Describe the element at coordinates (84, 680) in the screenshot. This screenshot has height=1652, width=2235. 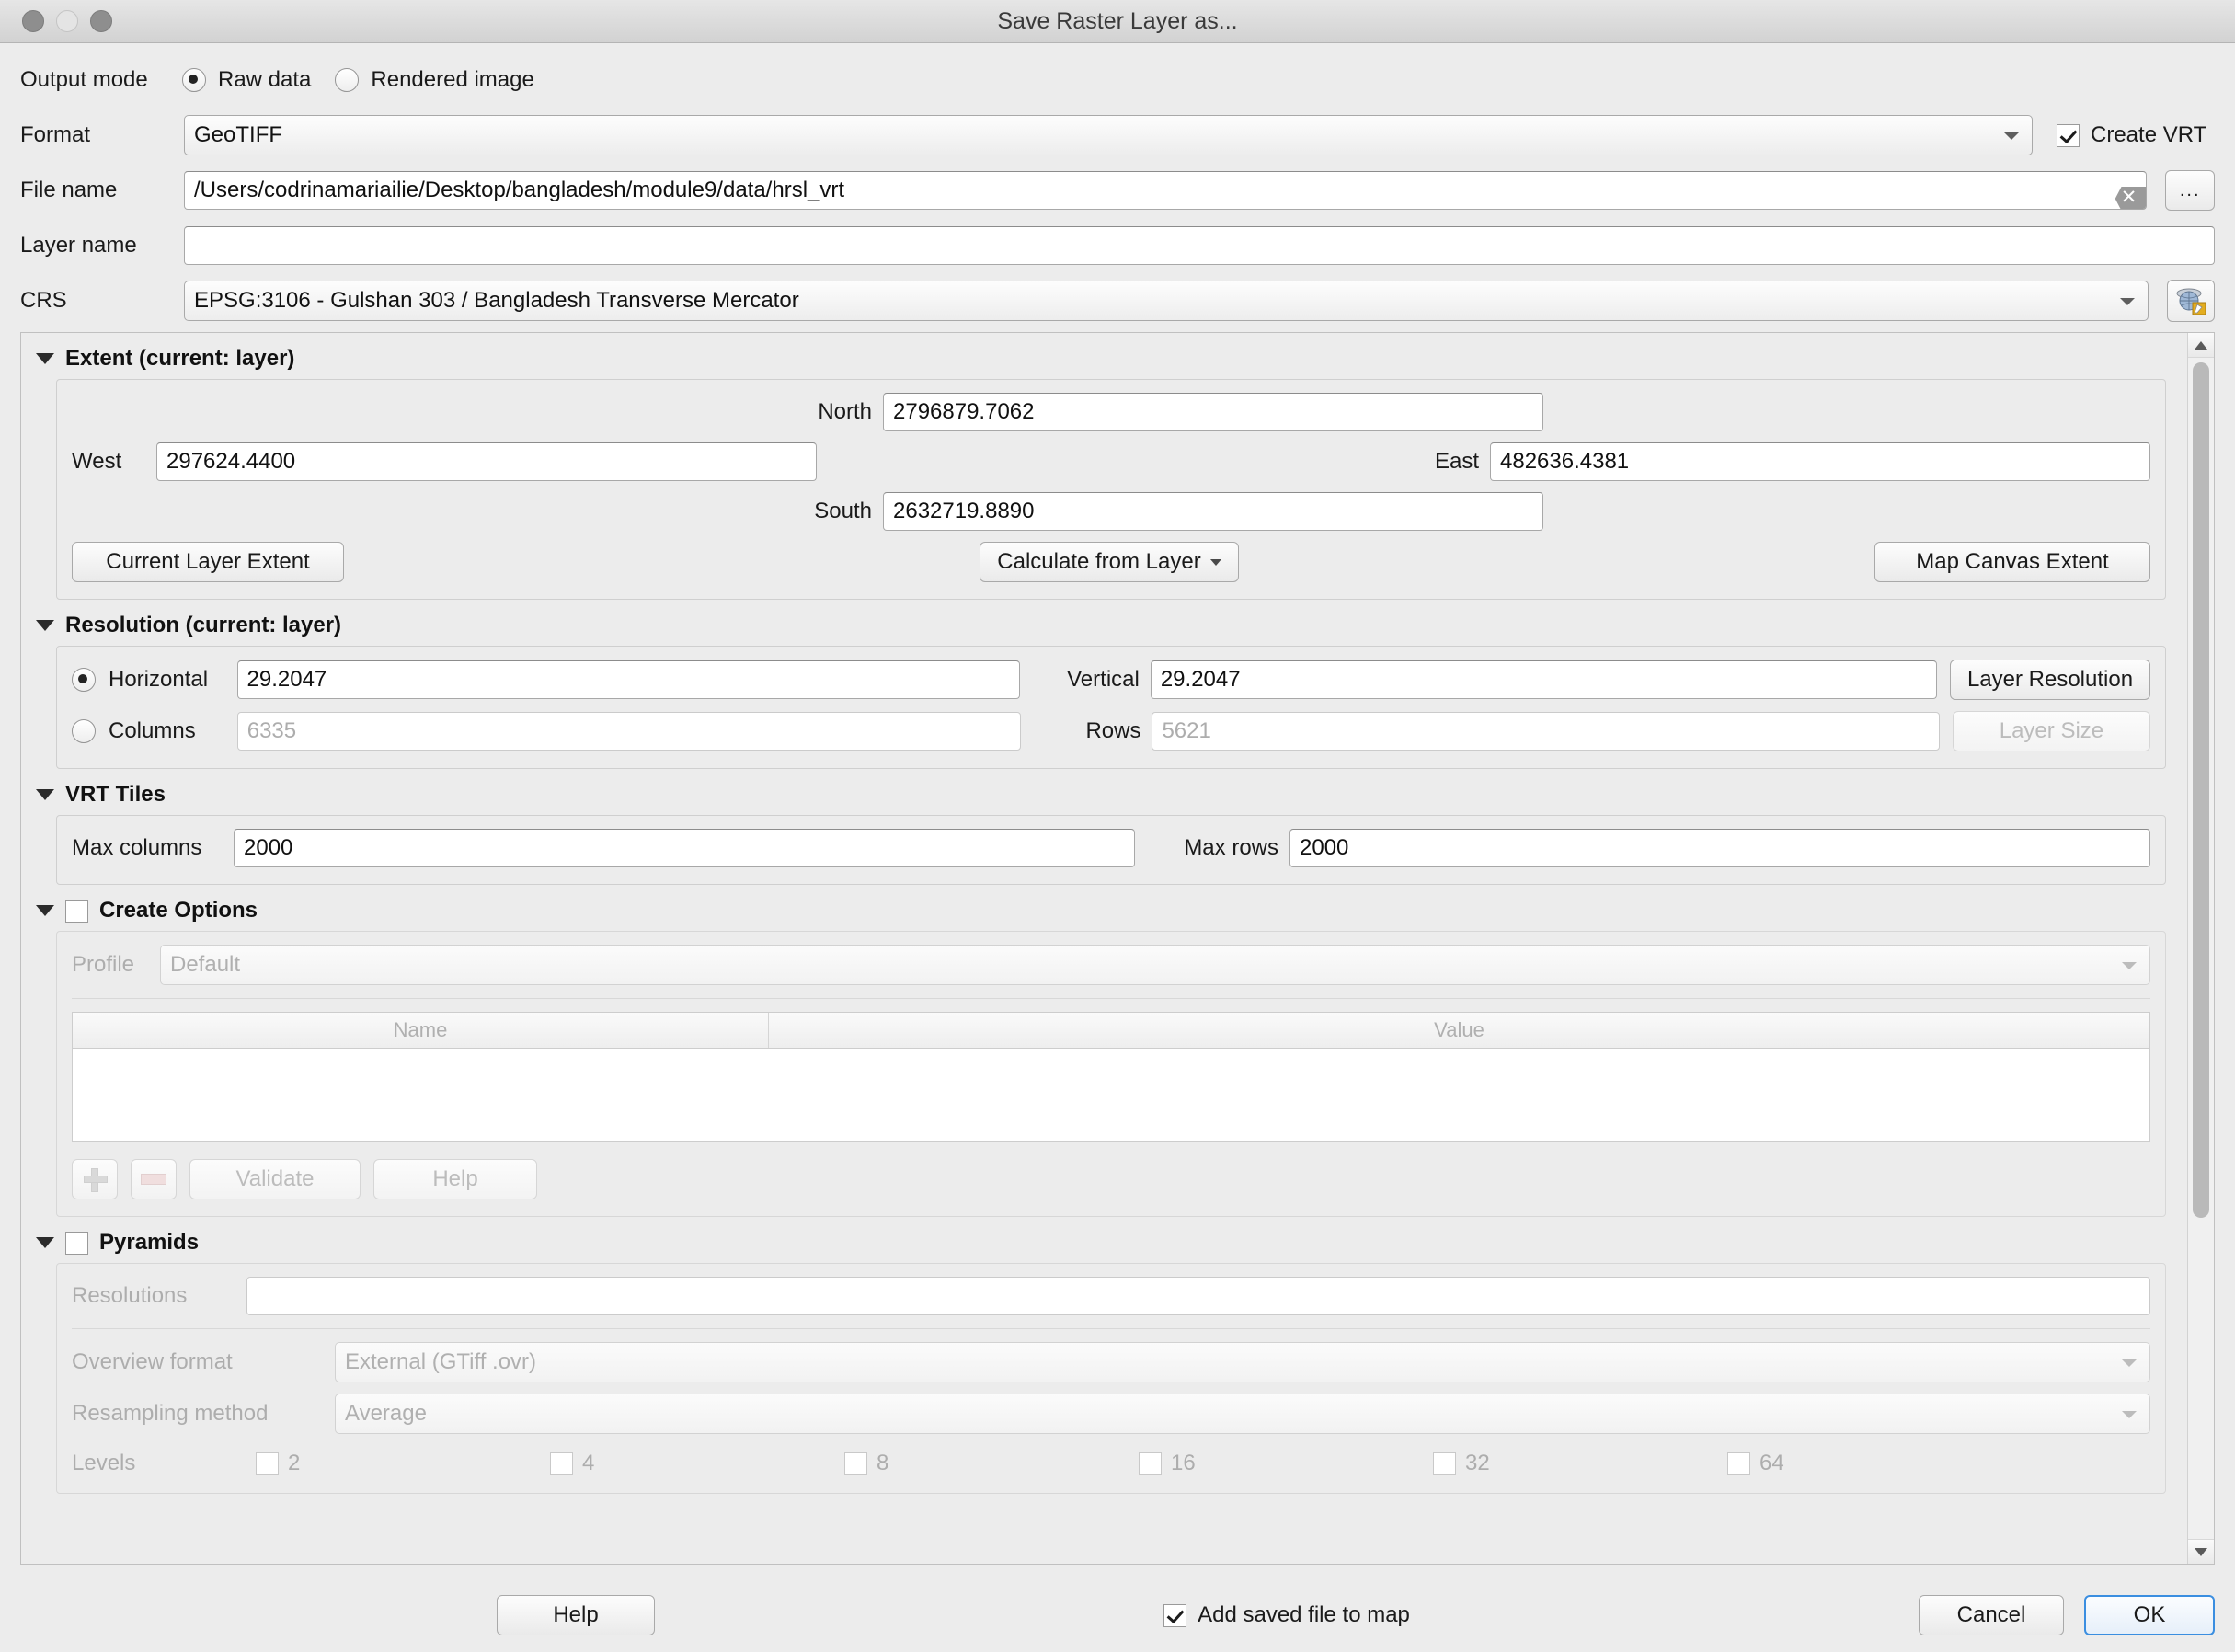
I see `radio-horizontal-resolution` at that location.